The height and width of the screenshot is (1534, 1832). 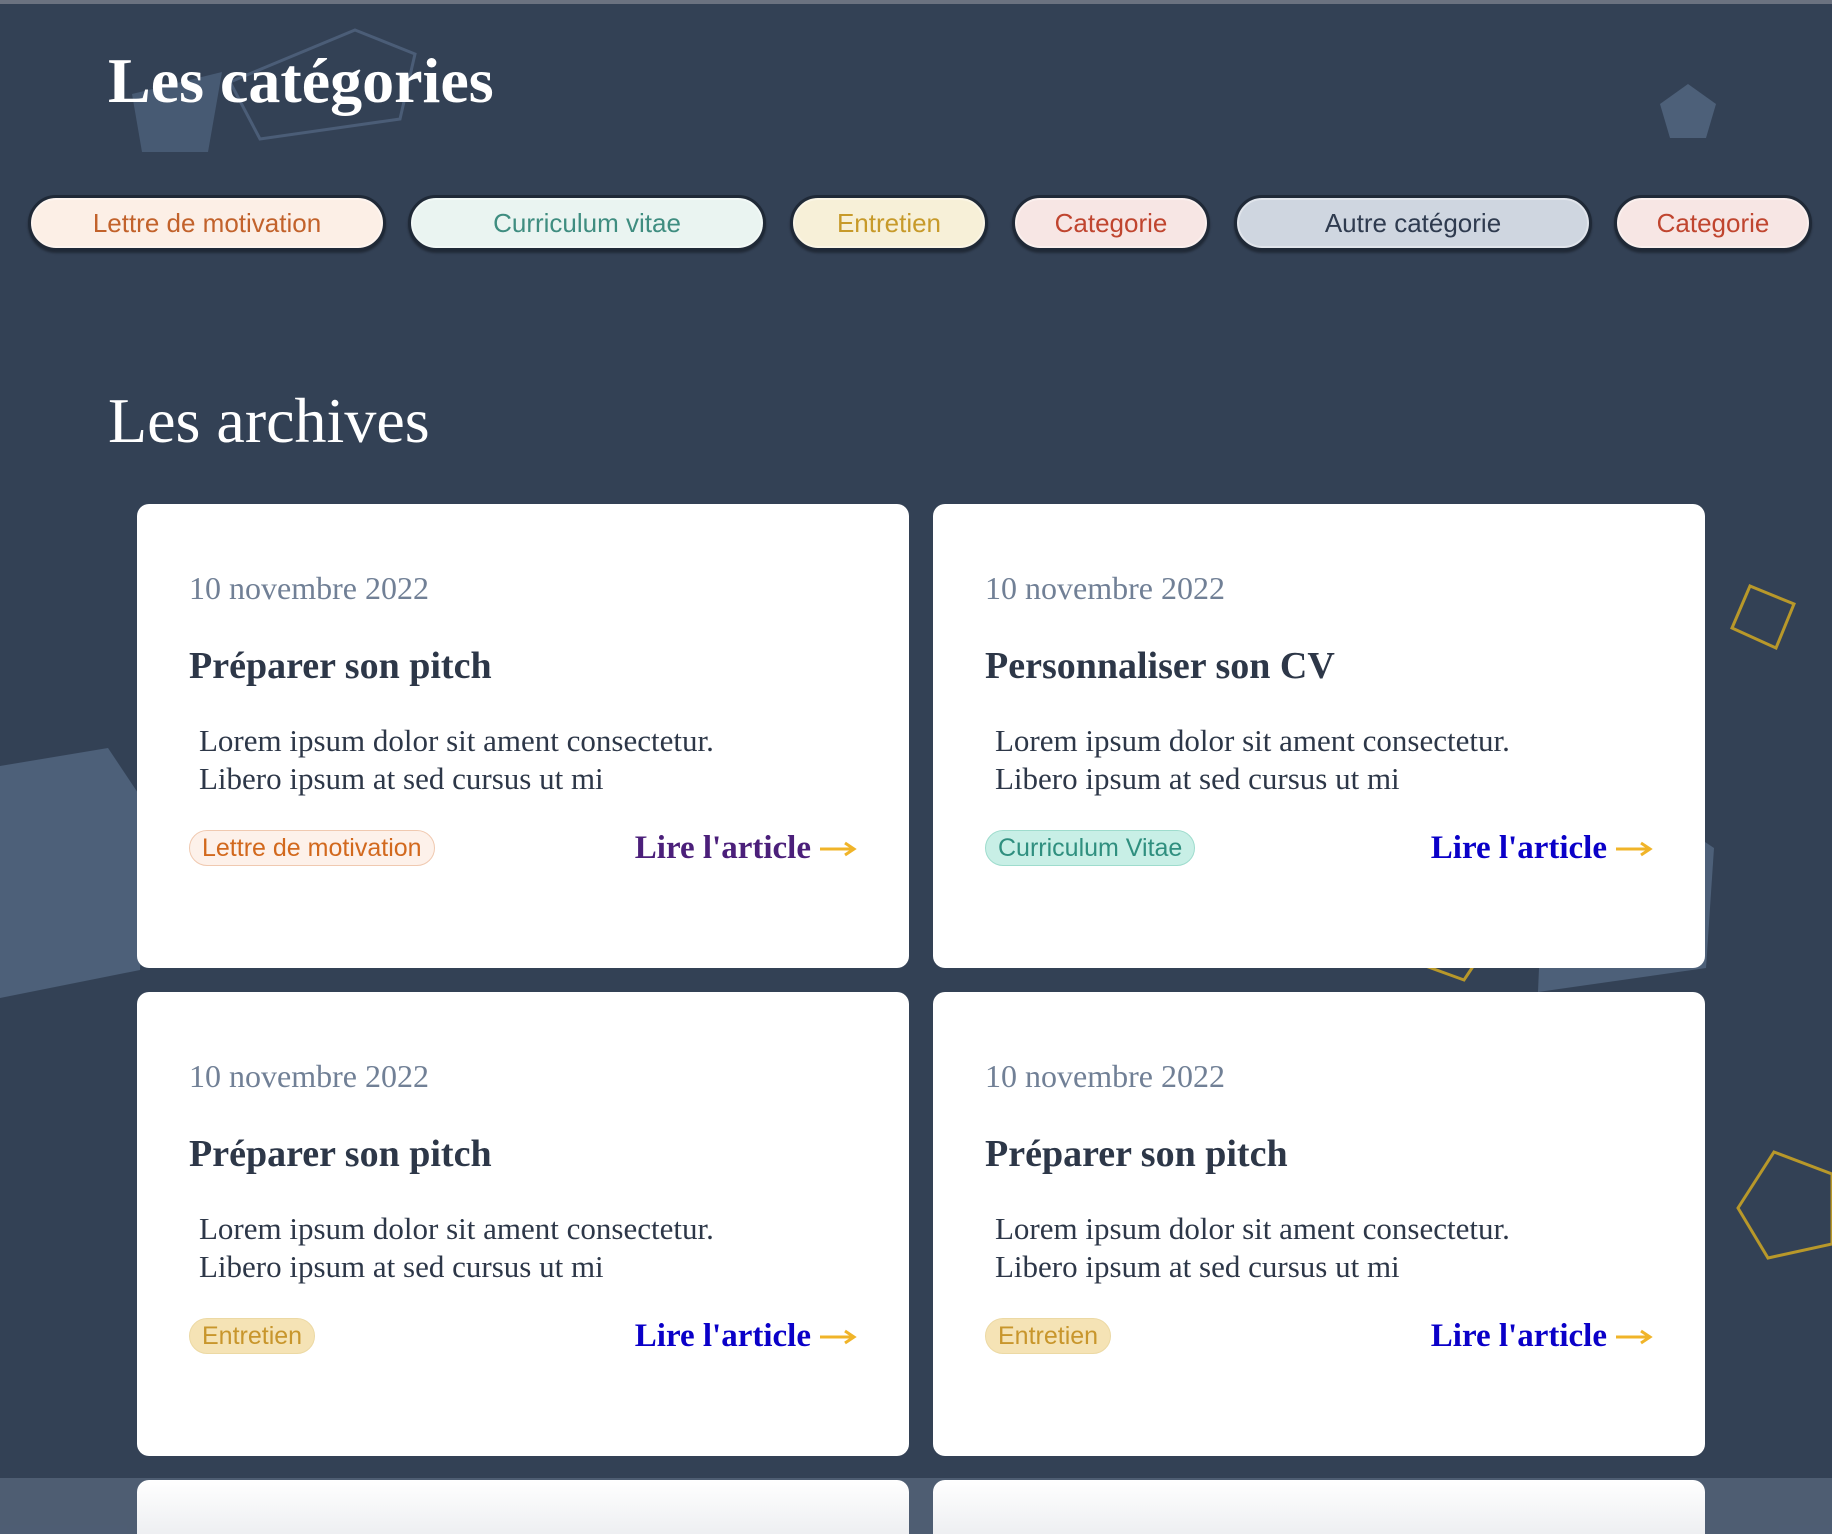 I want to click on categories-heading: Les catégories, so click(x=301, y=80).